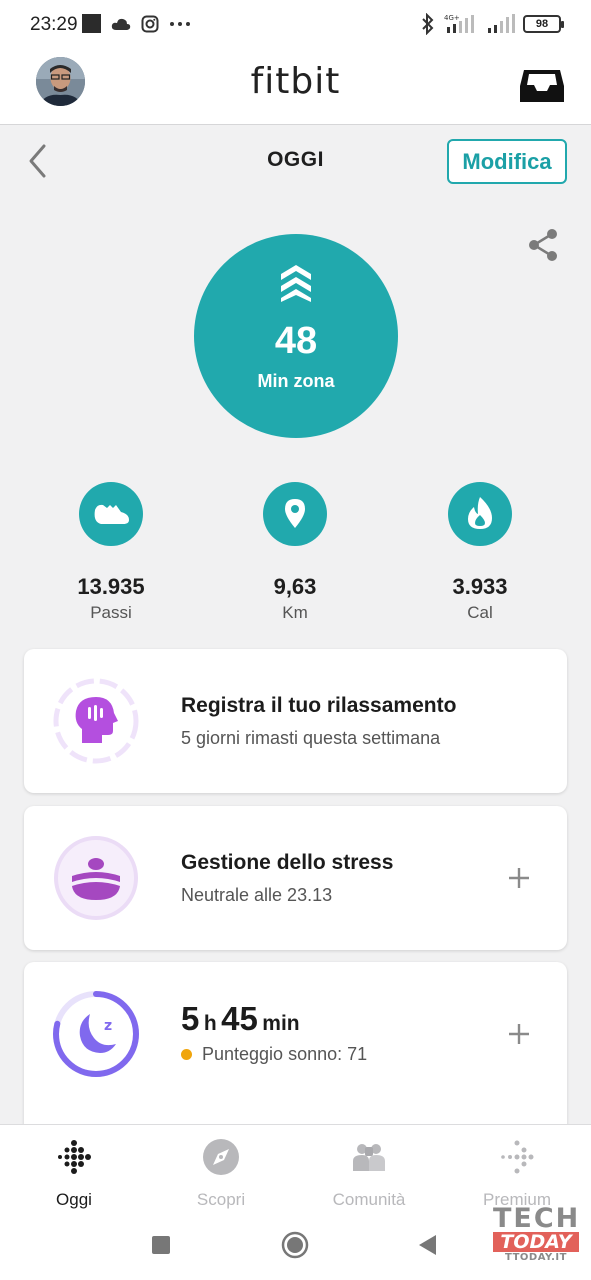  What do you see at coordinates (54, 24) in the screenshot?
I see `status-time: 23:29` at bounding box center [54, 24].